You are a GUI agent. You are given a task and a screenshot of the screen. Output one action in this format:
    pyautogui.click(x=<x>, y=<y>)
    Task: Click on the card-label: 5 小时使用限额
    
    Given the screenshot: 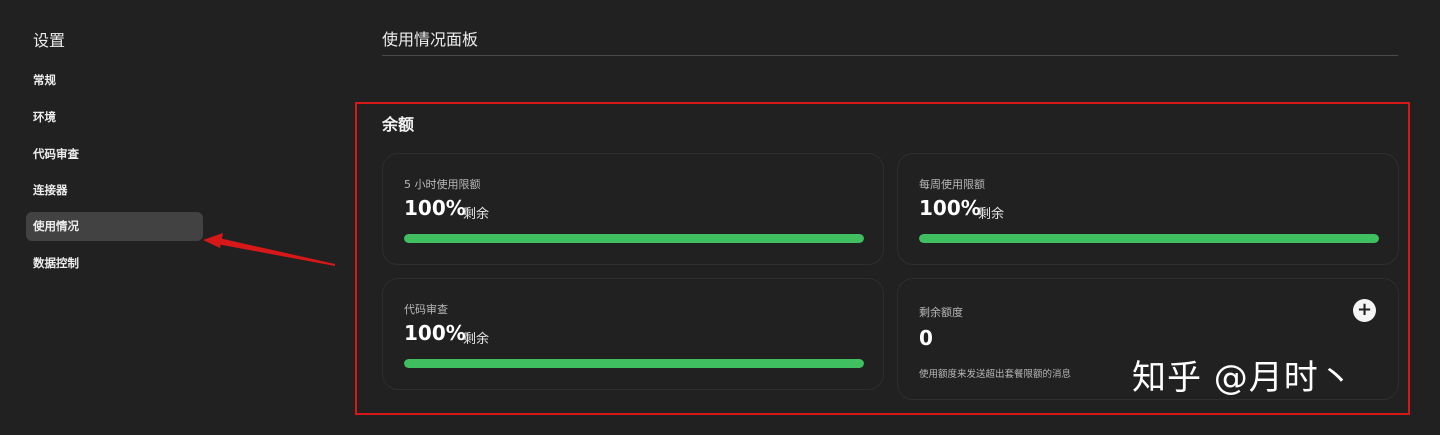 What is the action you would take?
    pyautogui.click(x=442, y=184)
    